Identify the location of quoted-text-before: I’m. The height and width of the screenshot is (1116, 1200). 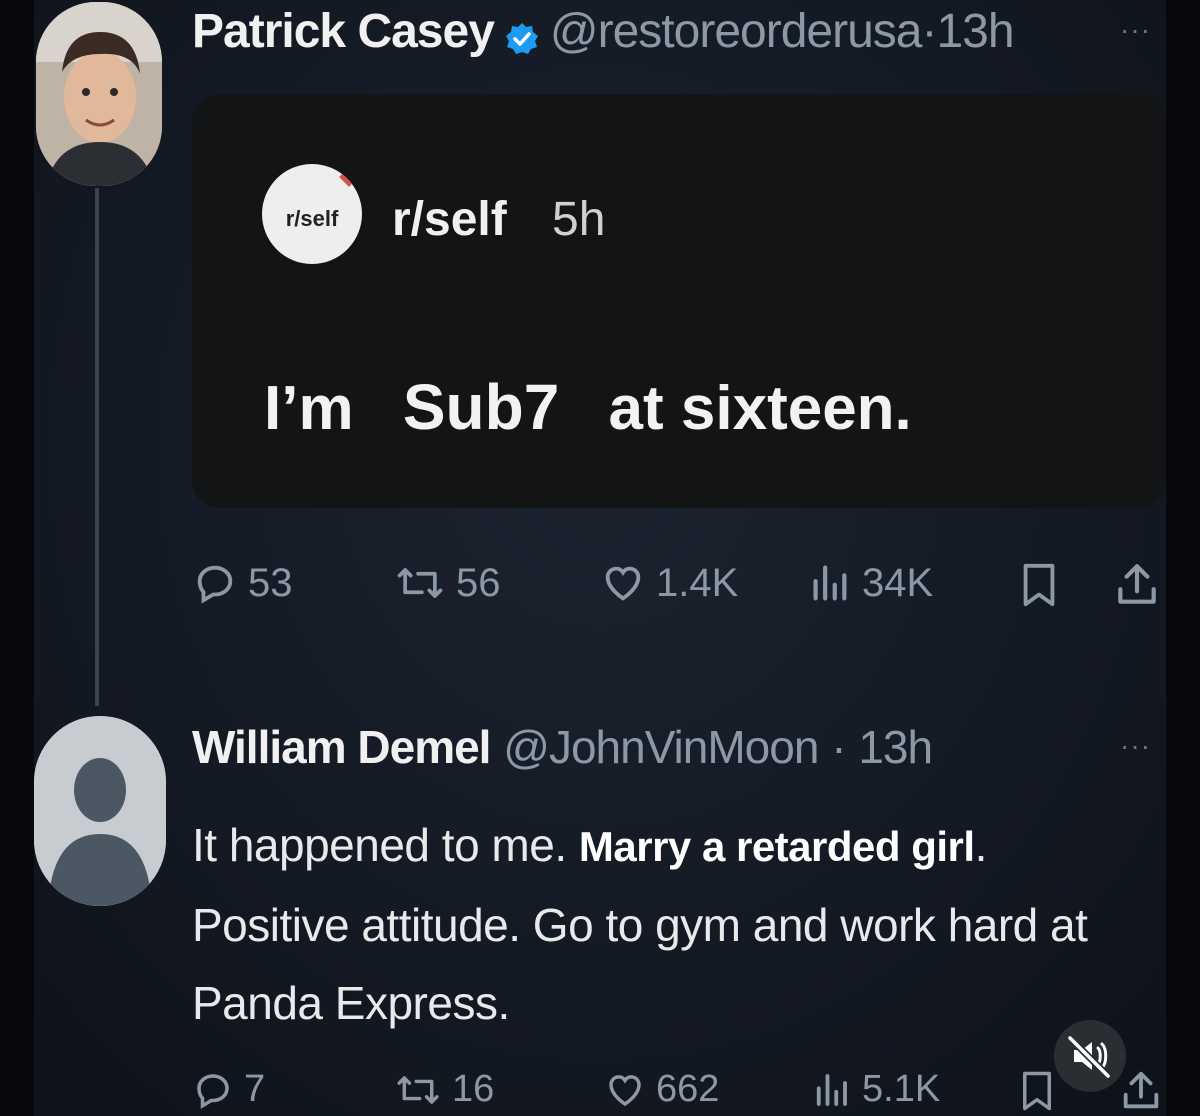
(309, 408).